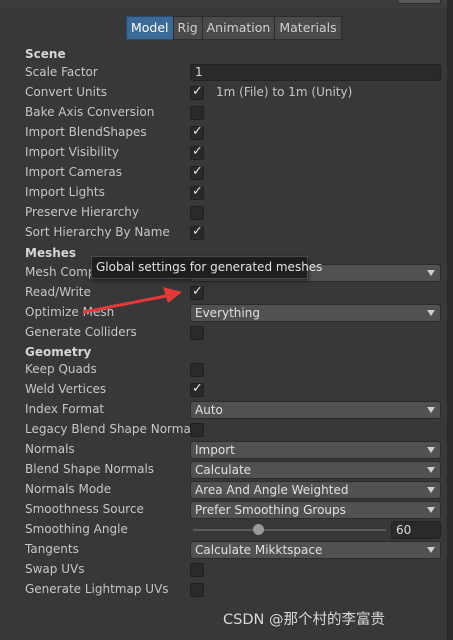 The width and height of the screenshot is (453, 640). Describe the element at coordinates (223, 430) in the screenshot. I see `legacy-blend-row: Legacy Blend Shape Normals` at that location.